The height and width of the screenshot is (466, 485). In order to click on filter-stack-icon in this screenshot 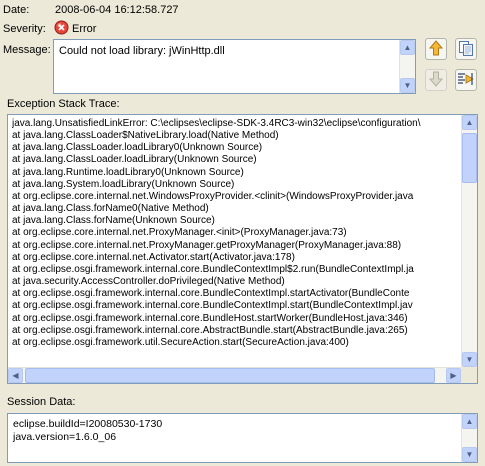, I will do `click(466, 80)`.